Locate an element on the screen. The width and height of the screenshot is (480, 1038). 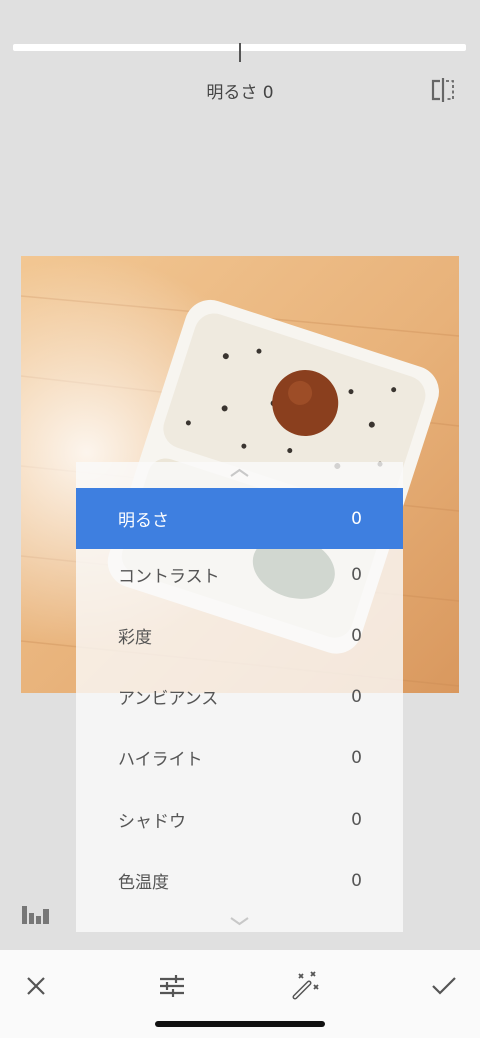
adjustment-value-label: 明るさ 0 is located at coordinates (240, 93).